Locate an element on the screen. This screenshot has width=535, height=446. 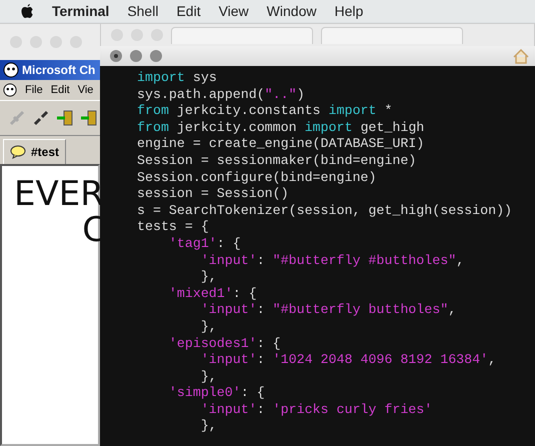
code-line: sys.path.append("..") is located at coordinates (221, 95).